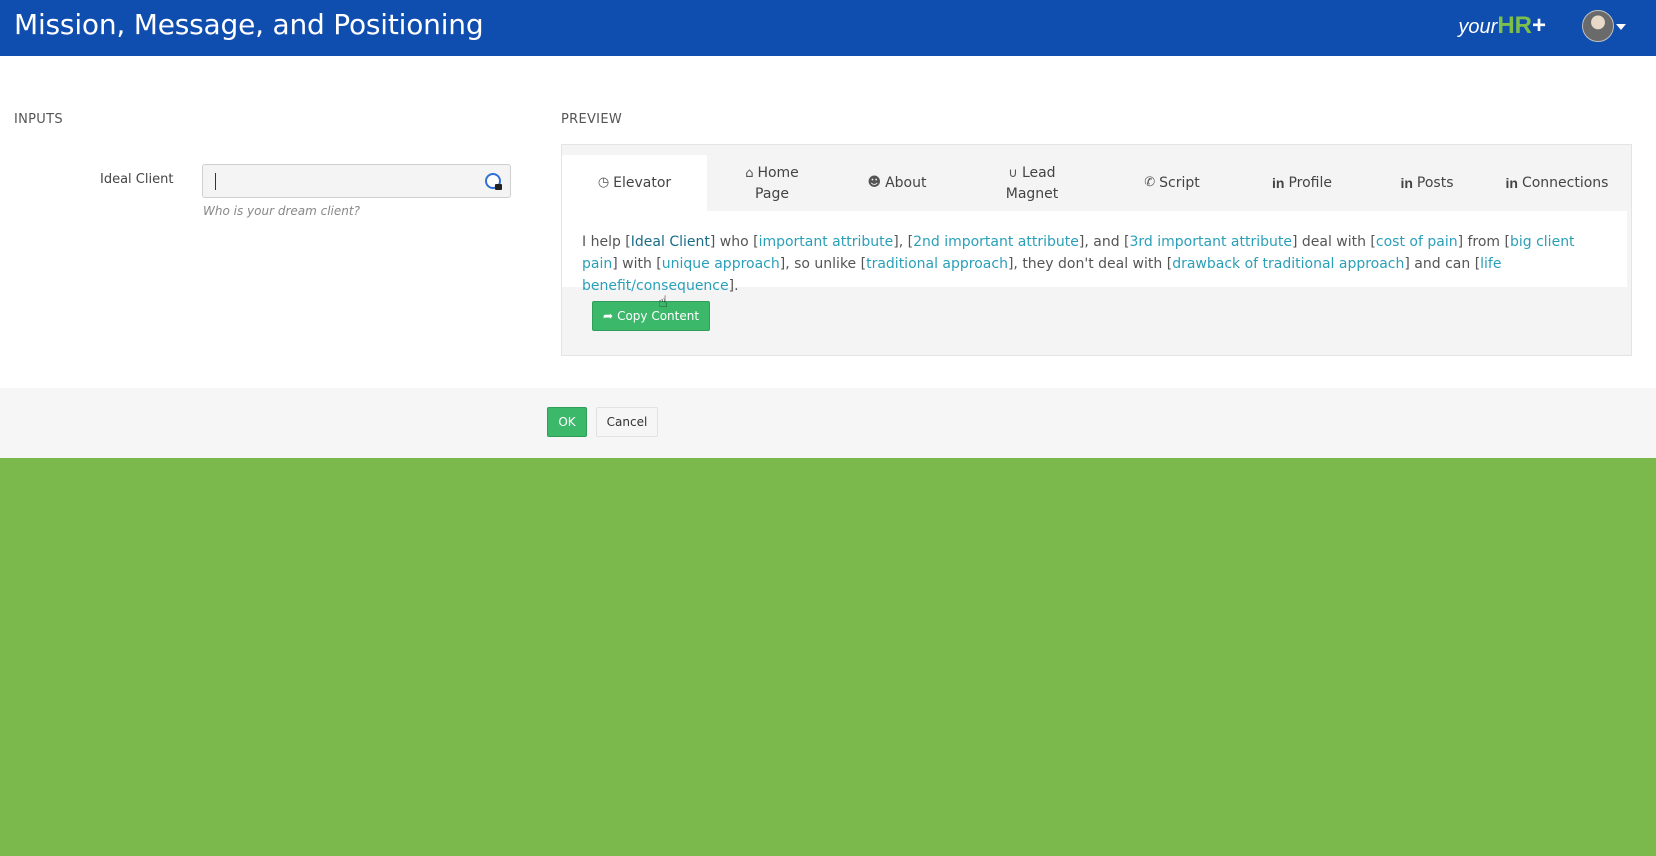 The width and height of the screenshot is (1656, 856). Describe the element at coordinates (1565, 183) in the screenshot. I see `tab-label: Connections` at that location.